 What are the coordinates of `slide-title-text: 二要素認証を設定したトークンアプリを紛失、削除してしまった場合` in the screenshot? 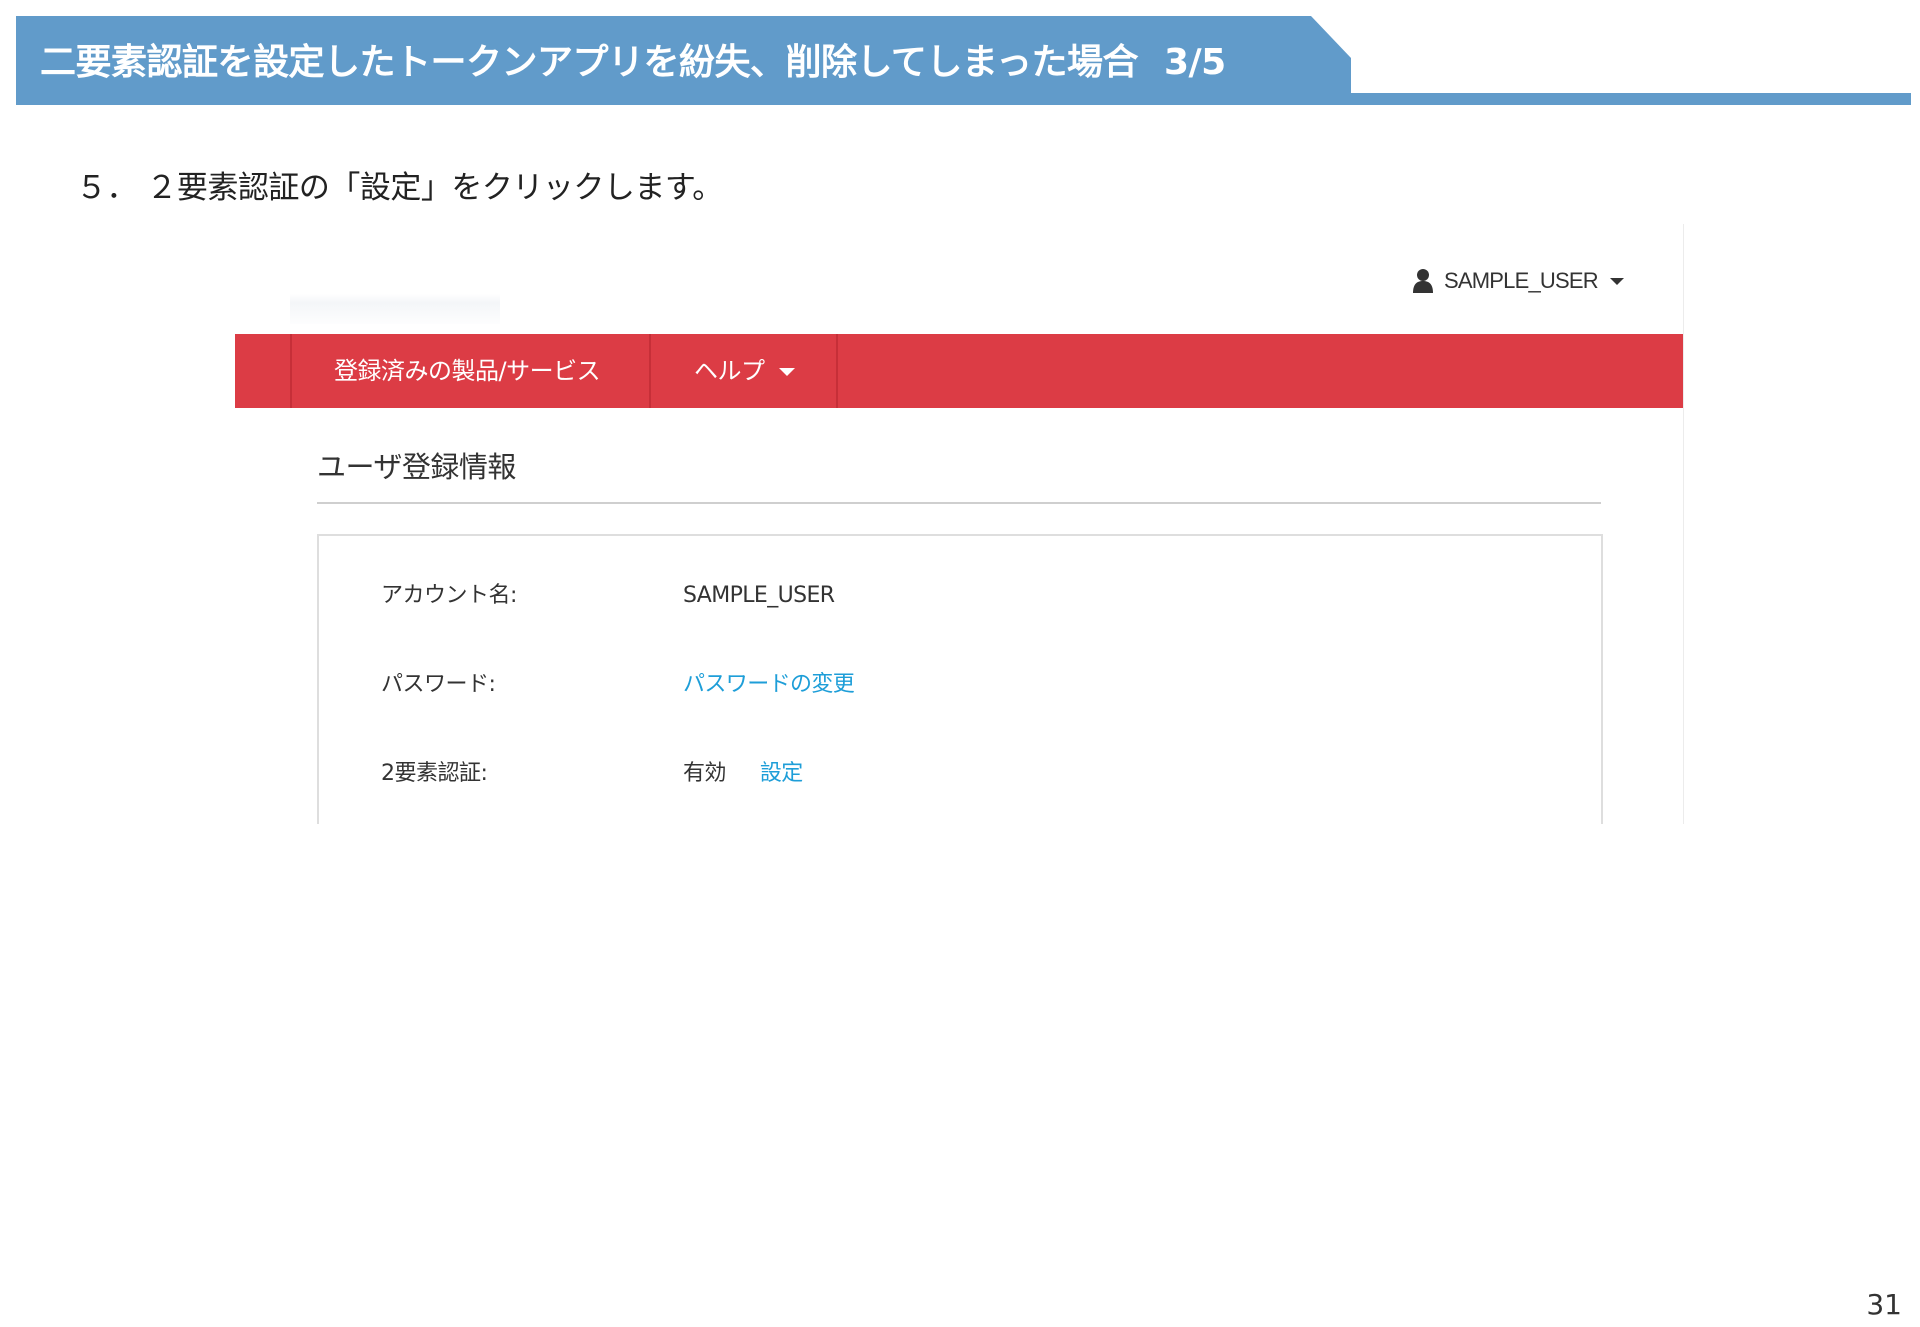 It's located at (589, 62).